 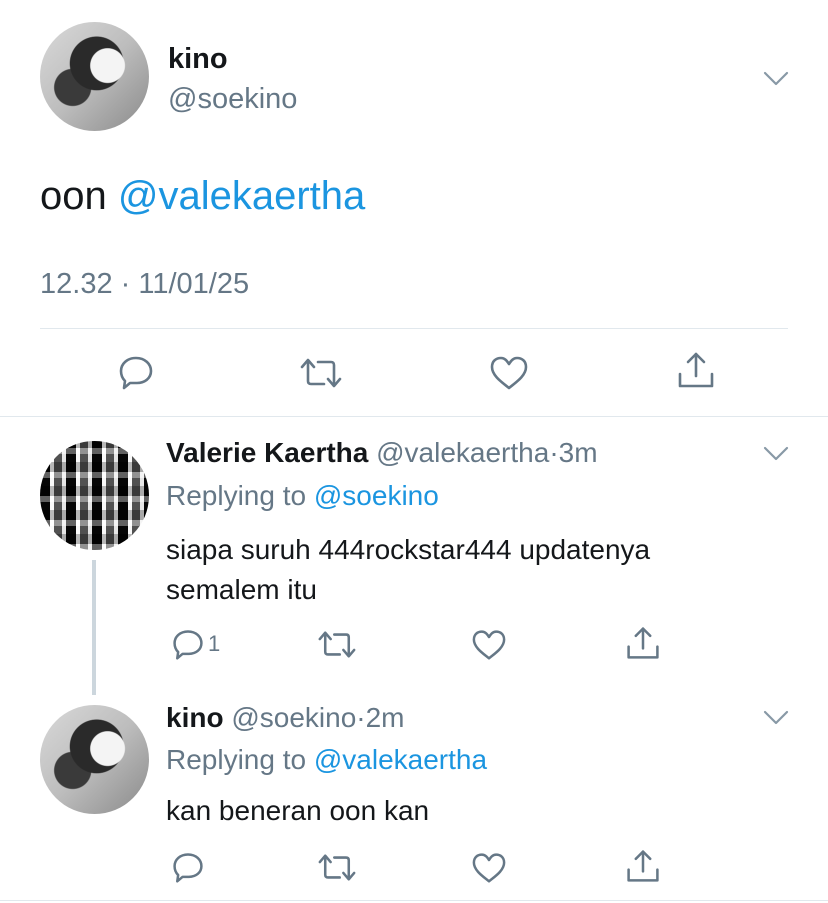 What do you see at coordinates (136, 372) in the screenshot?
I see `main-reply-icon` at bounding box center [136, 372].